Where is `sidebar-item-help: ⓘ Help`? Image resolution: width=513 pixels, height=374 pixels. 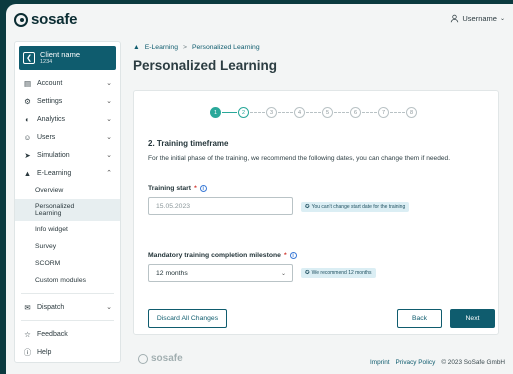
sidebar-item-help: ⓘ Help is located at coordinates (67, 352).